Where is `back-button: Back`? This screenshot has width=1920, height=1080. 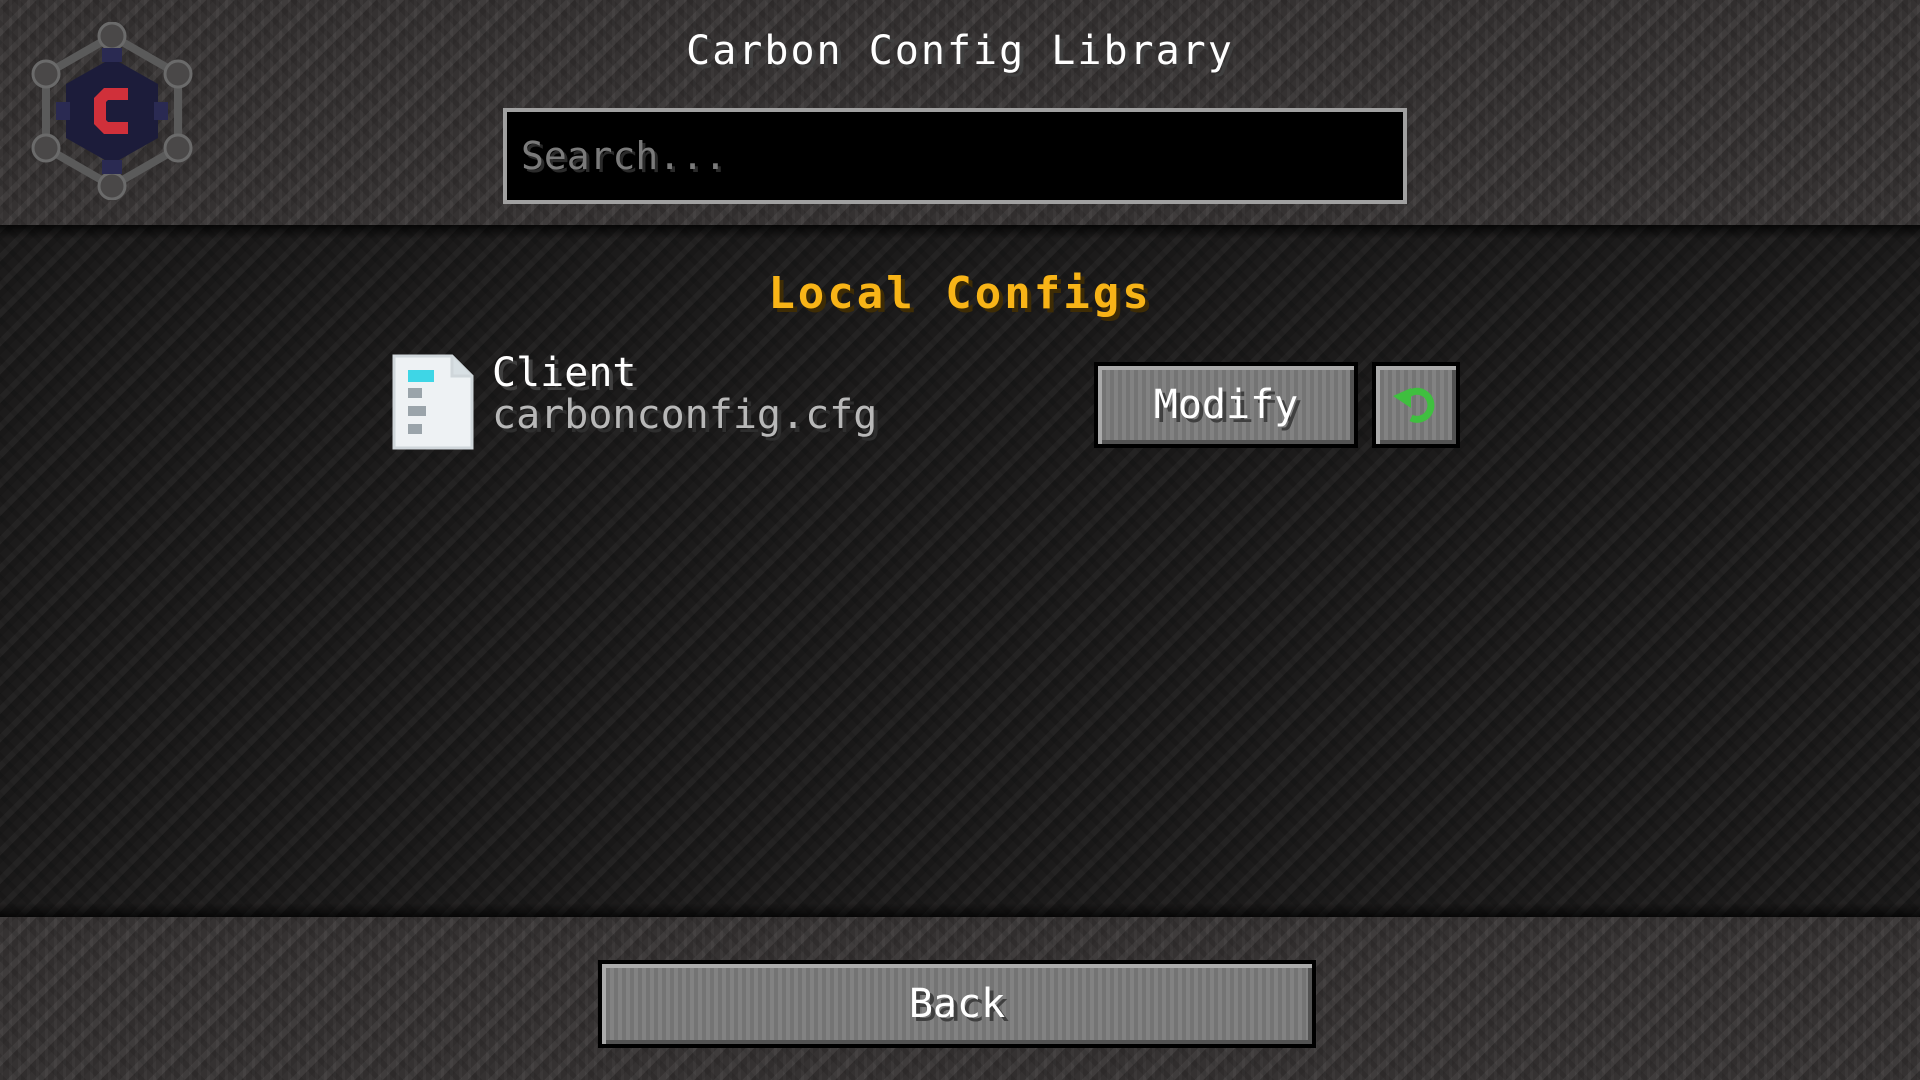
back-button: Back is located at coordinates (957, 1004).